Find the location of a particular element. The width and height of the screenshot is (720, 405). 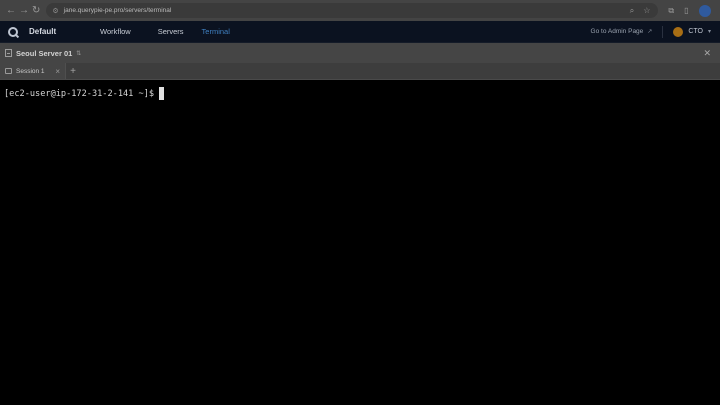

admin-page-link: Go to Admin Page ↗ is located at coordinates (627, 31).